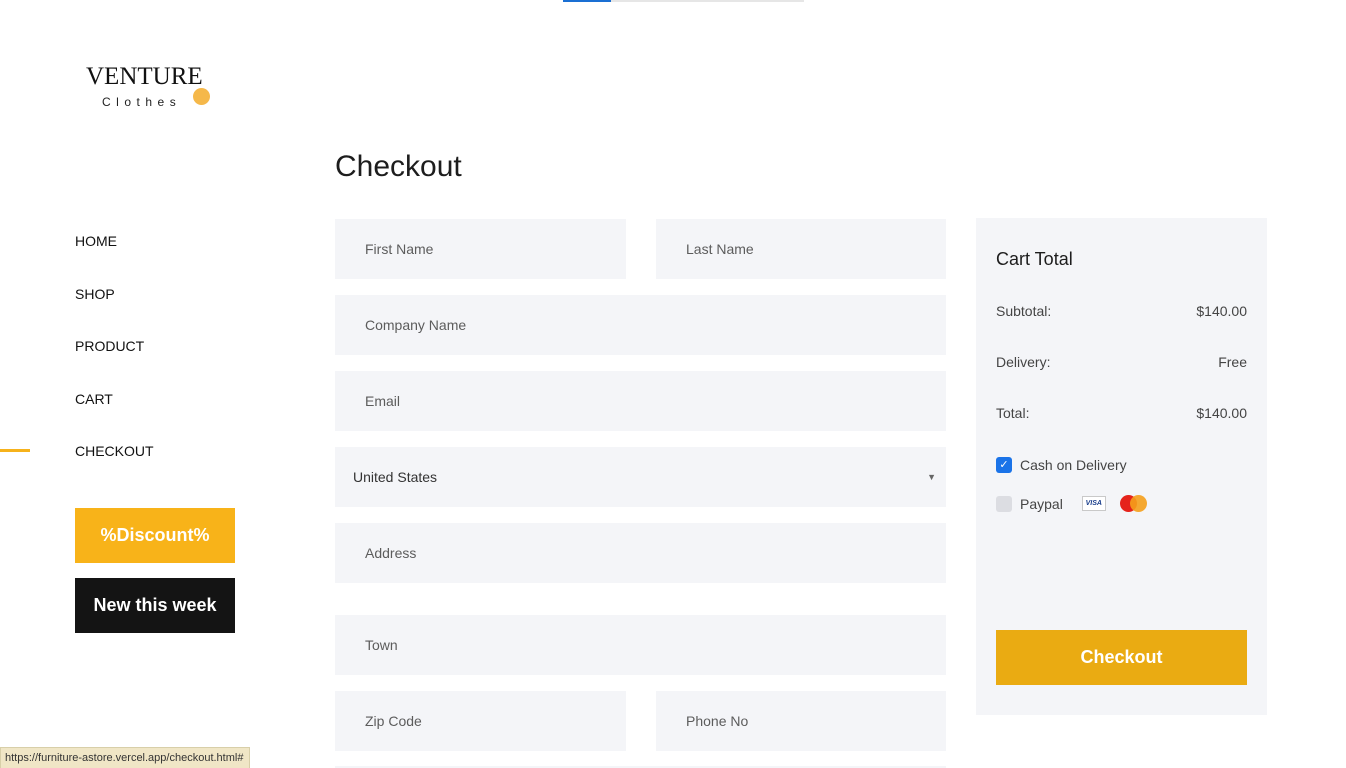 This screenshot has height=768, width=1346. Describe the element at coordinates (1024, 311) in the screenshot. I see `subtotal-label: Subtotal:` at that location.